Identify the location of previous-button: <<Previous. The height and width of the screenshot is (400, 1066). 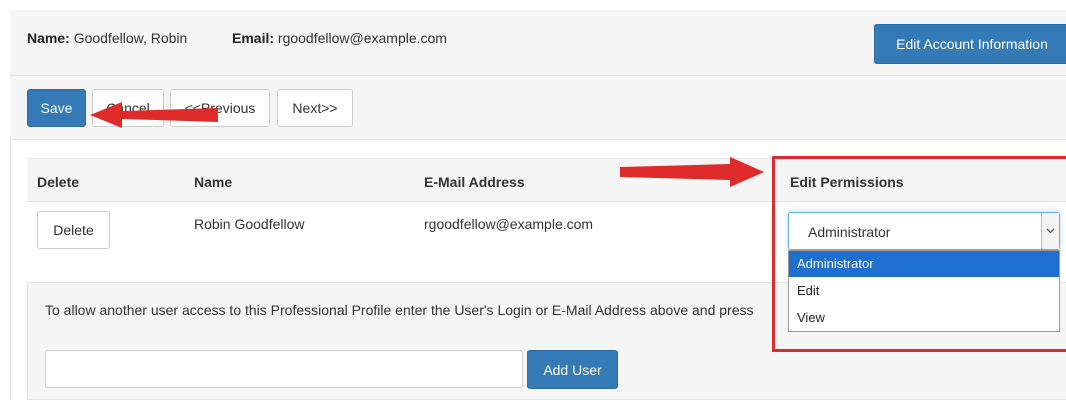
(220, 108).